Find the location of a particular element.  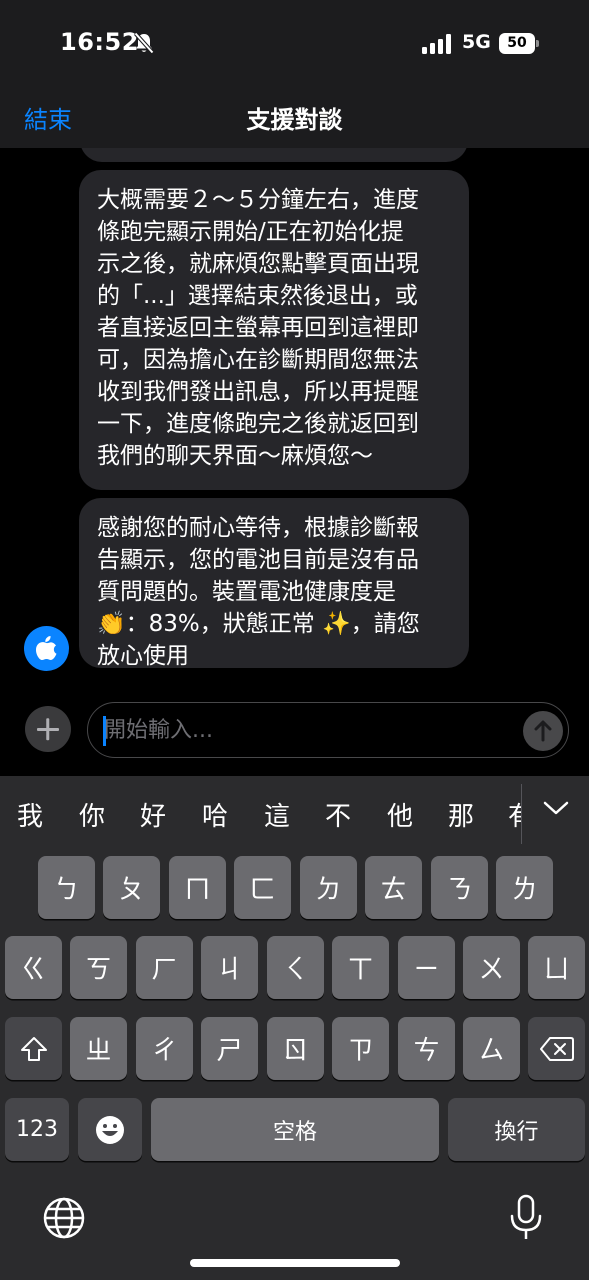

silent-bell-icon is located at coordinates (144, 43).